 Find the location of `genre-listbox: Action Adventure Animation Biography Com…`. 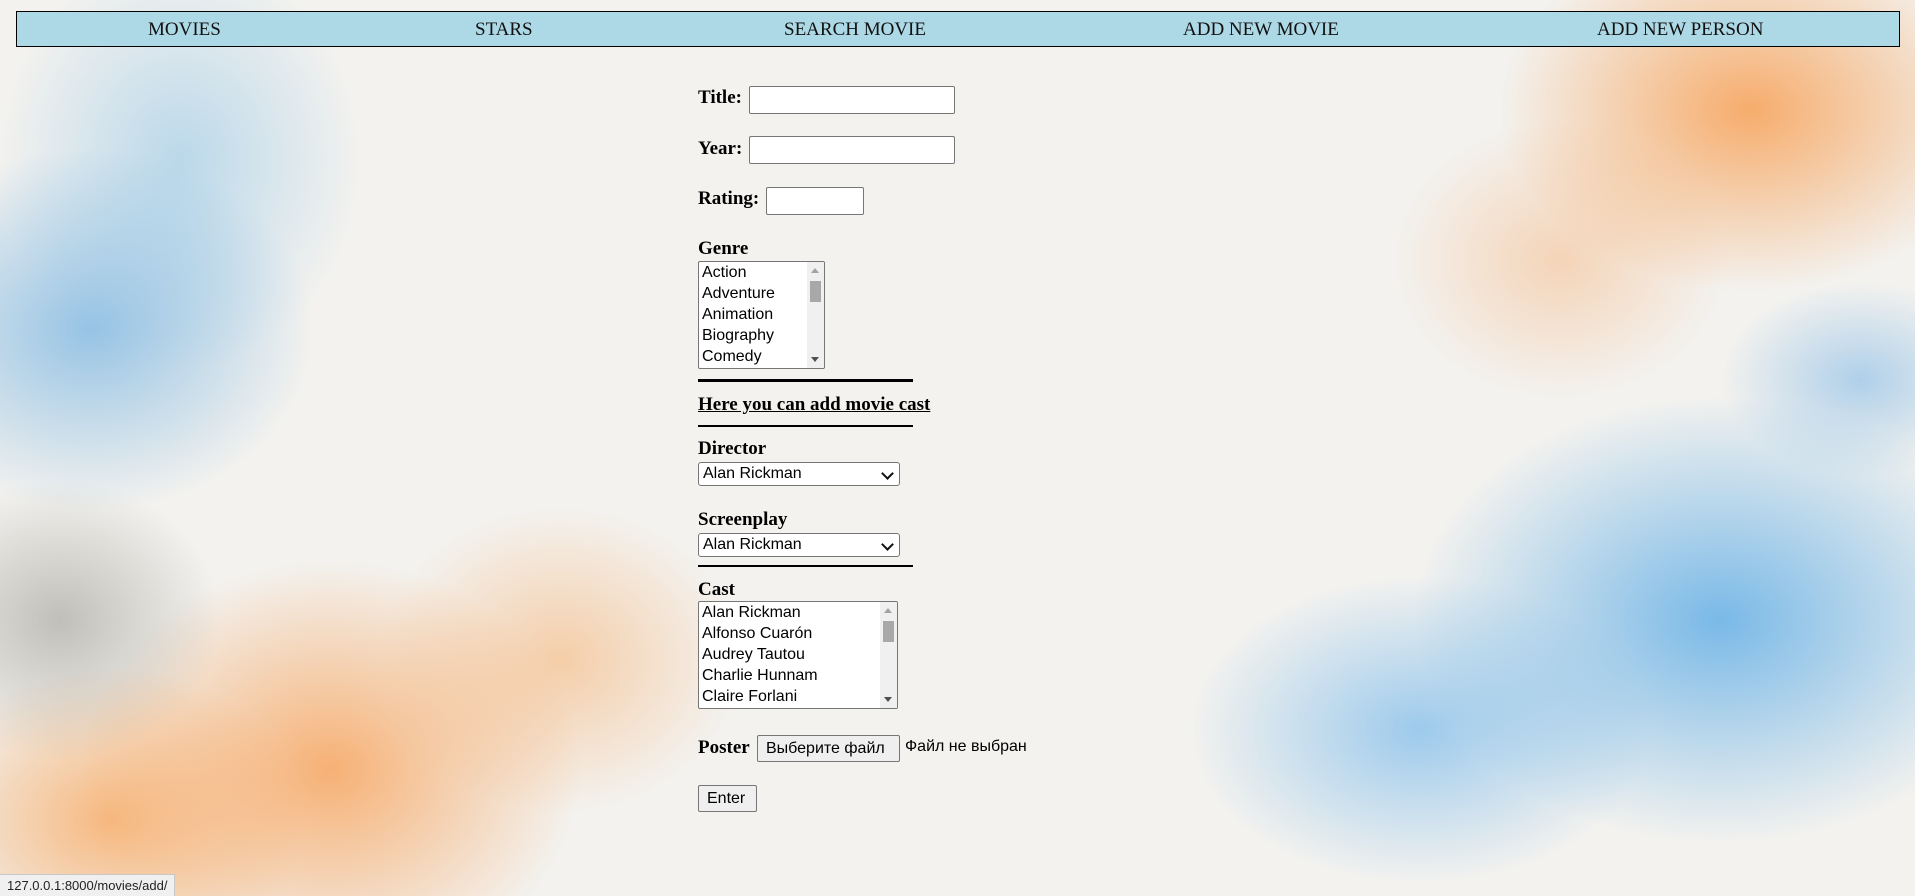

genre-listbox: Action Adventure Animation Biography Com… is located at coordinates (761, 315).